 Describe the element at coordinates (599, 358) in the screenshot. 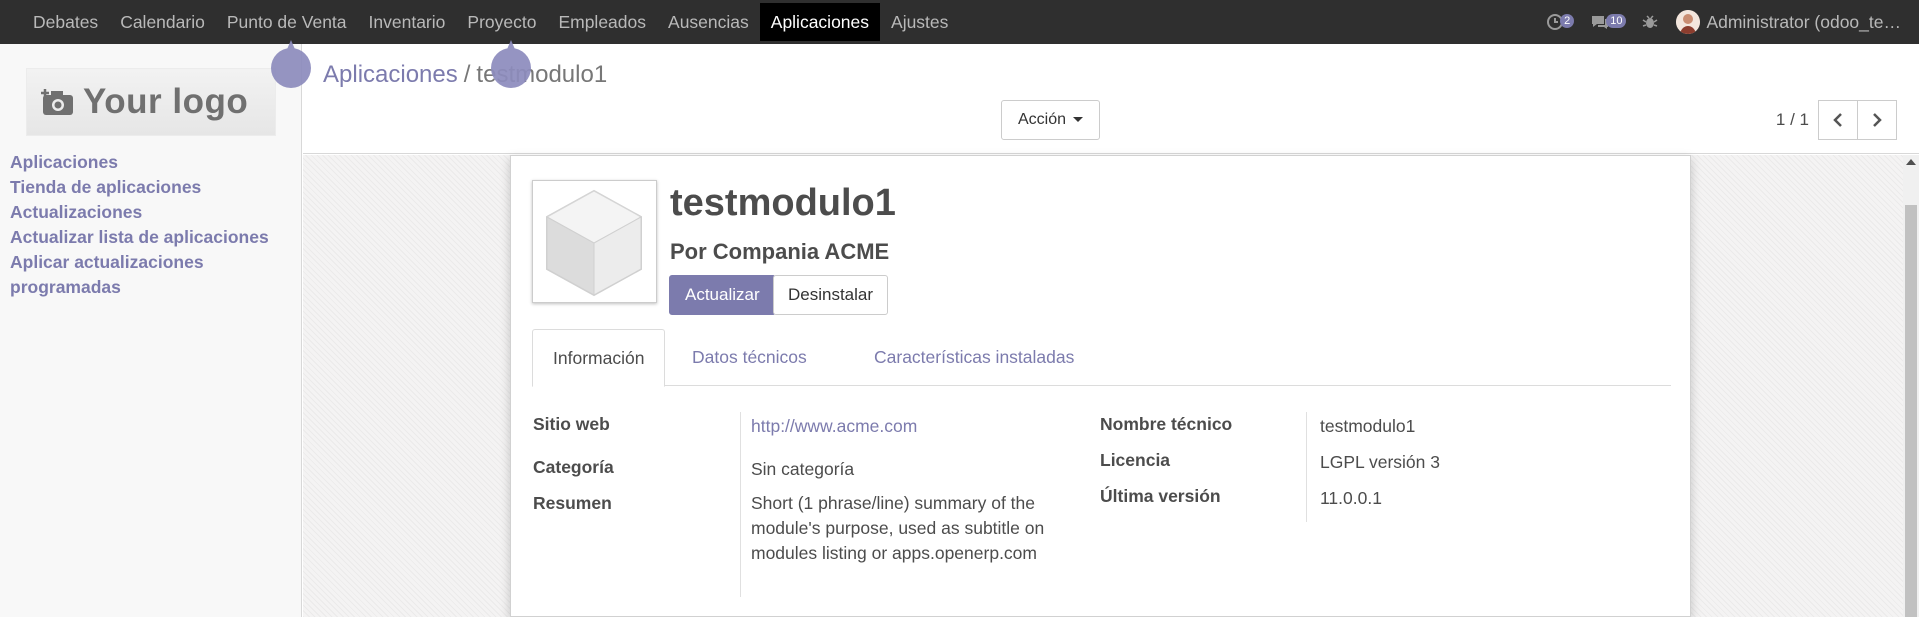

I see `tab-informacion: Información` at that location.